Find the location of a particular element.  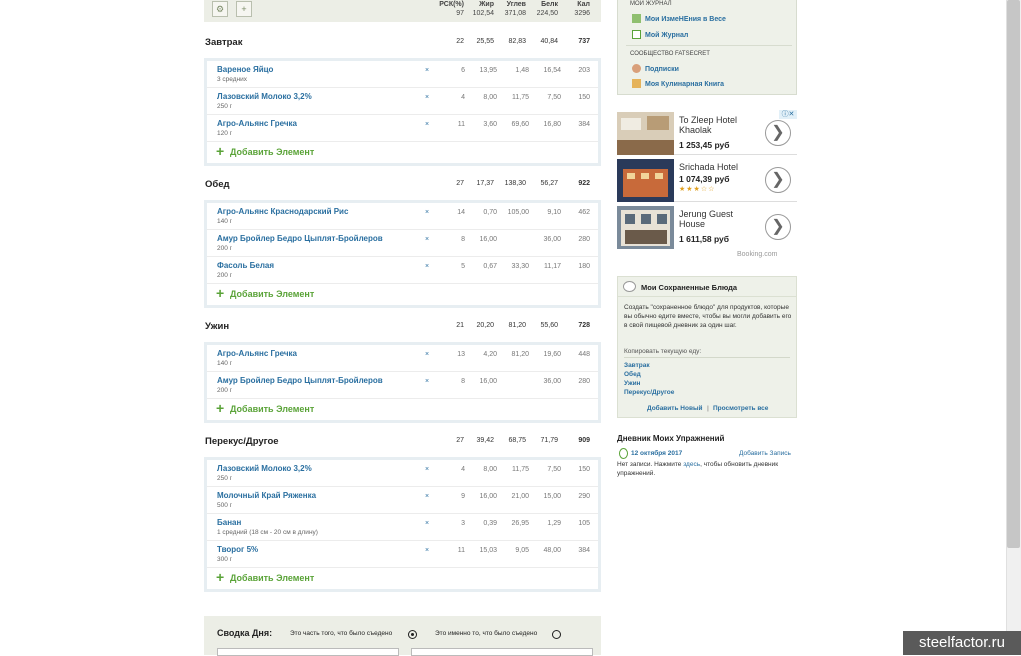

journal-divider is located at coordinates (709, 45).